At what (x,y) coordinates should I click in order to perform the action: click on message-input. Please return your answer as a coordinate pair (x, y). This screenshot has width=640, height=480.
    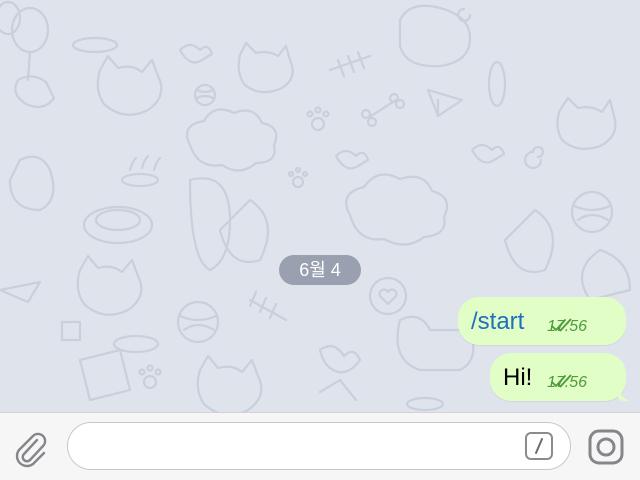
    Looking at the image, I should click on (303, 447).